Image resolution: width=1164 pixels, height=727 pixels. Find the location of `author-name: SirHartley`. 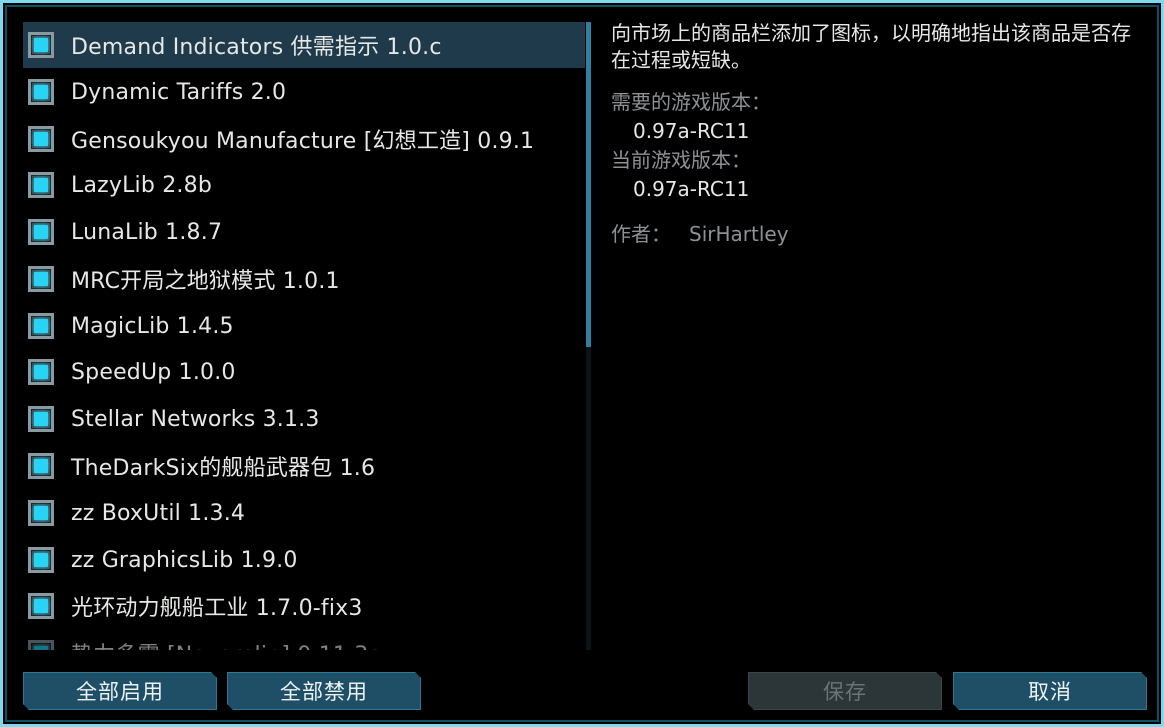

author-name: SirHartley is located at coordinates (739, 234).